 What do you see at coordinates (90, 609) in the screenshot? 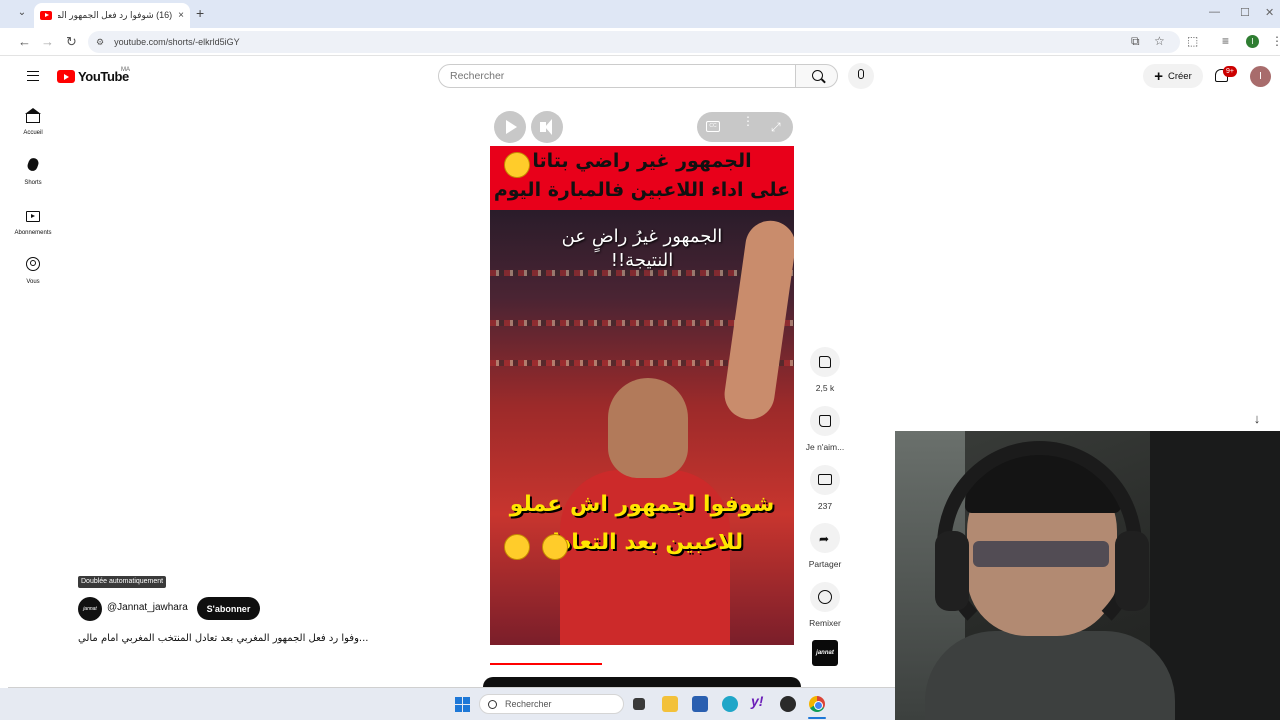
I see `channel-avatar: jannat` at bounding box center [90, 609].